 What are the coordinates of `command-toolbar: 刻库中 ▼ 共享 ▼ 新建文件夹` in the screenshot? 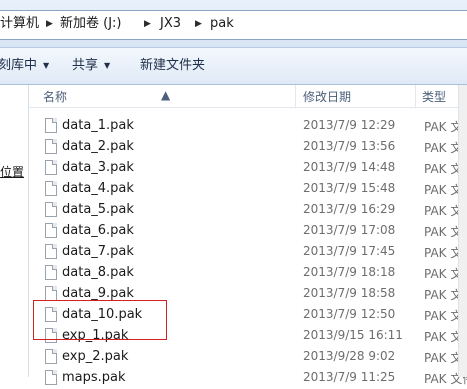 It's located at (233, 66).